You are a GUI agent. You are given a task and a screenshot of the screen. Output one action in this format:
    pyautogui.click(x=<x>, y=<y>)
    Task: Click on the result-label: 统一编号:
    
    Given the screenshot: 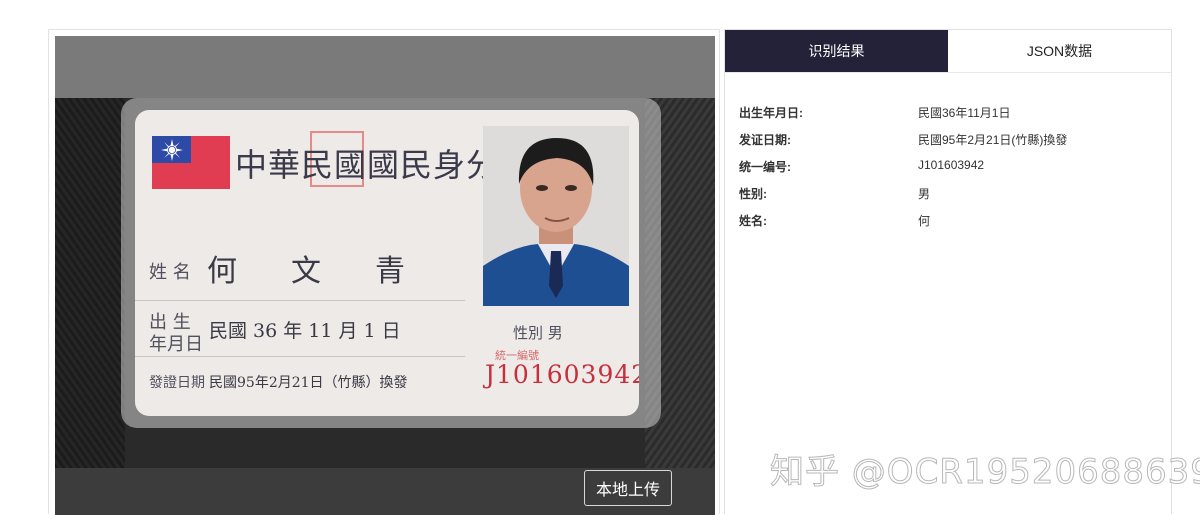 What is the action you would take?
    pyautogui.click(x=765, y=167)
    